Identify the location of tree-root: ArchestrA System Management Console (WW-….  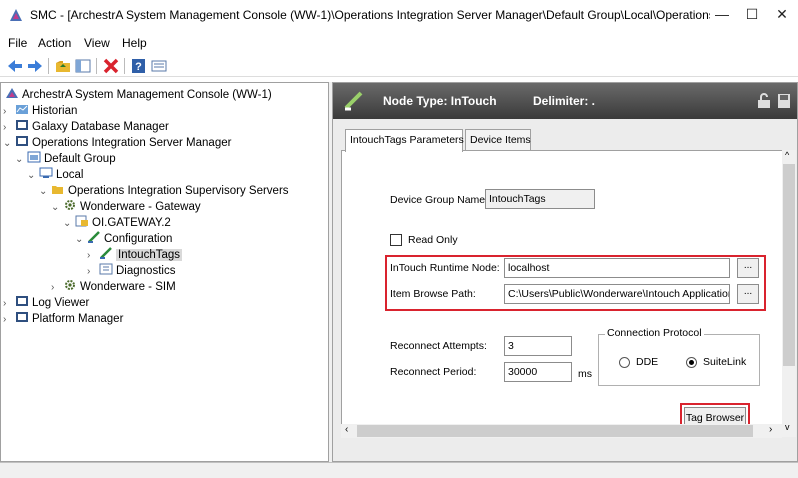
(138, 95).